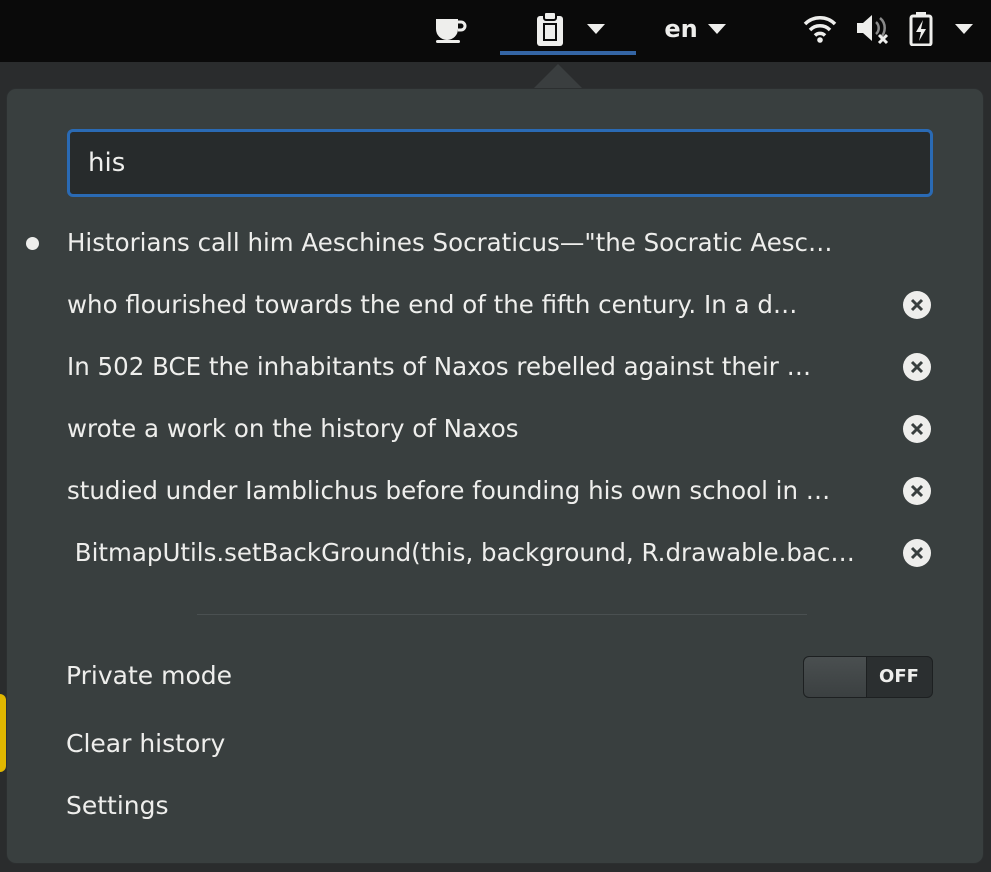 Image resolution: width=991 pixels, height=872 pixels. Describe the element at coordinates (681, 29) in the screenshot. I see `language-label: en` at that location.